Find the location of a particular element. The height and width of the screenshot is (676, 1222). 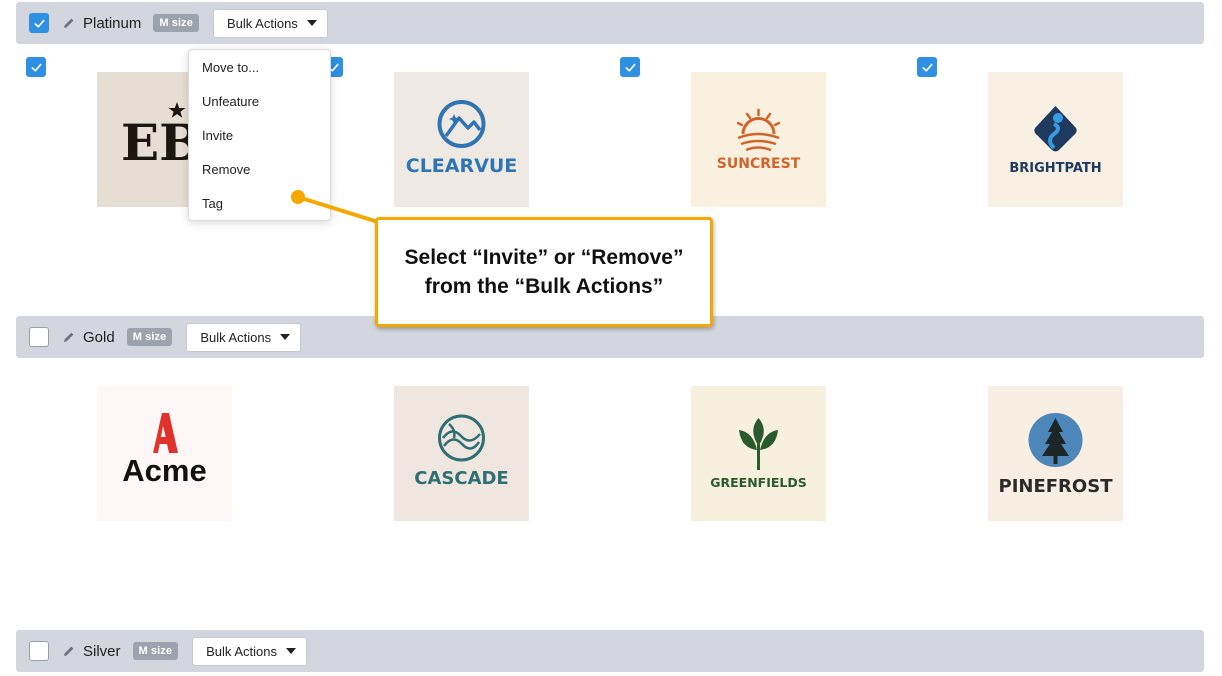

tier-name: Gold is located at coordinates (99, 337).